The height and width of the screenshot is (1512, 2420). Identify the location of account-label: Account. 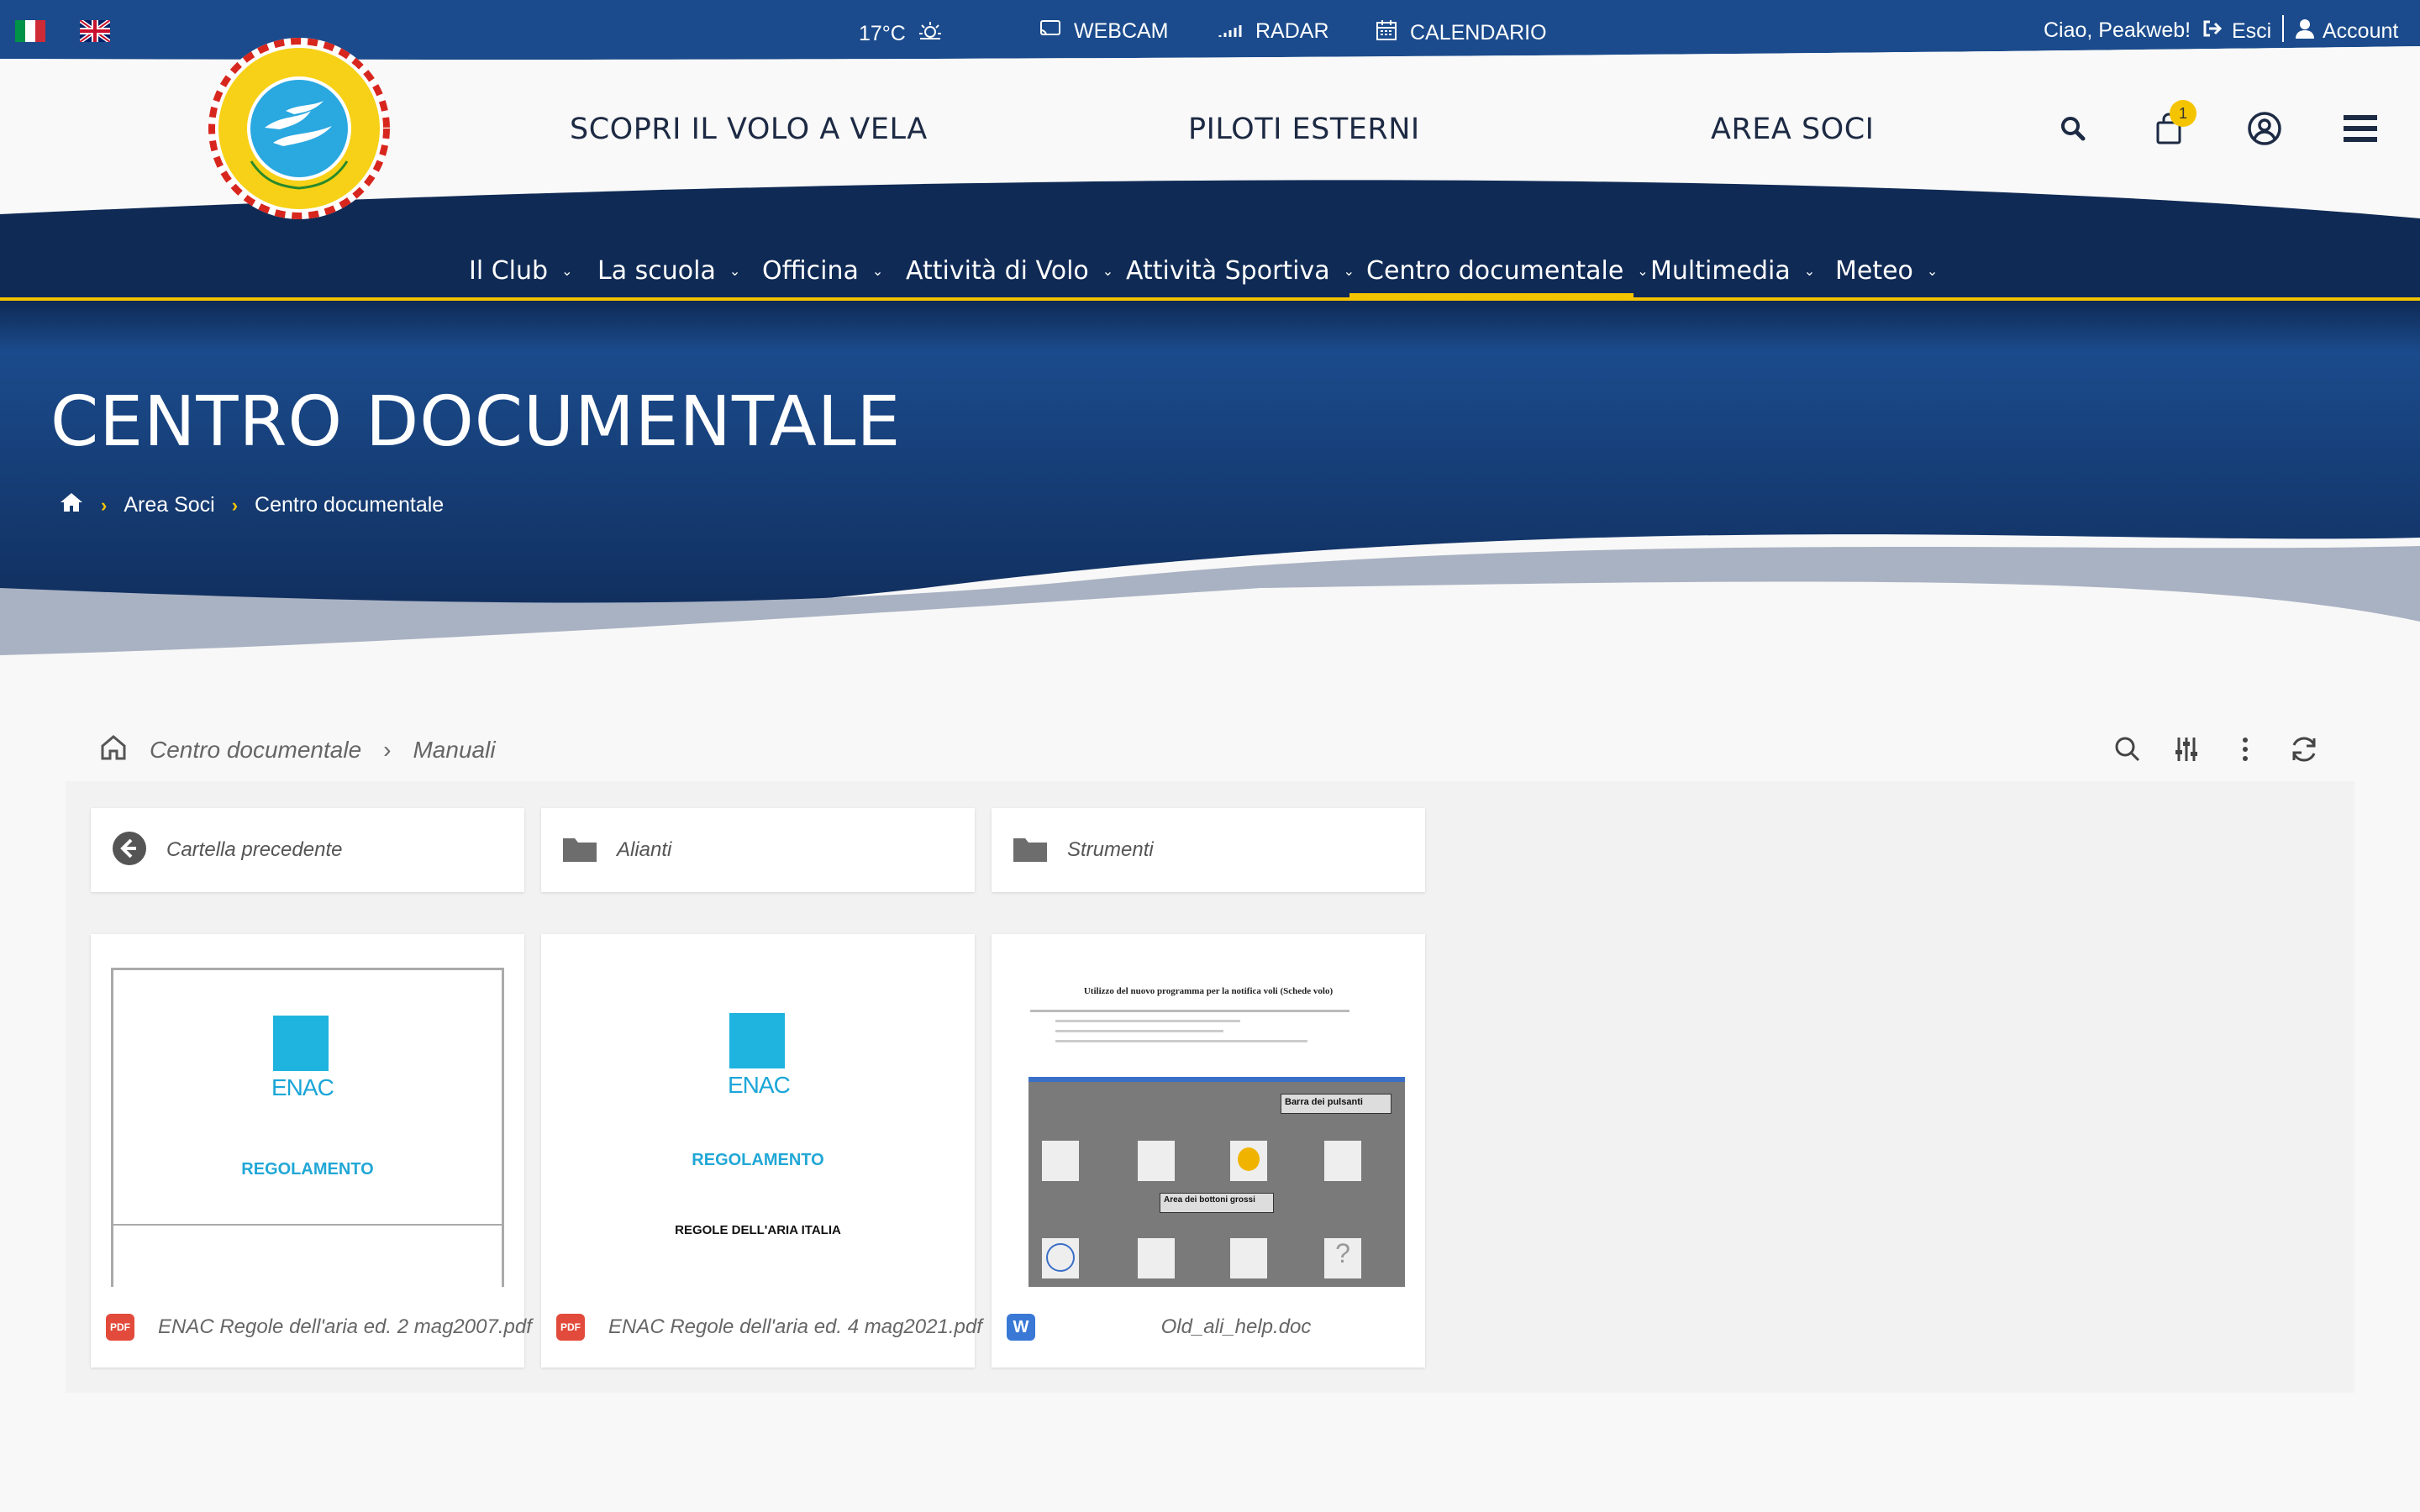
(2361, 31).